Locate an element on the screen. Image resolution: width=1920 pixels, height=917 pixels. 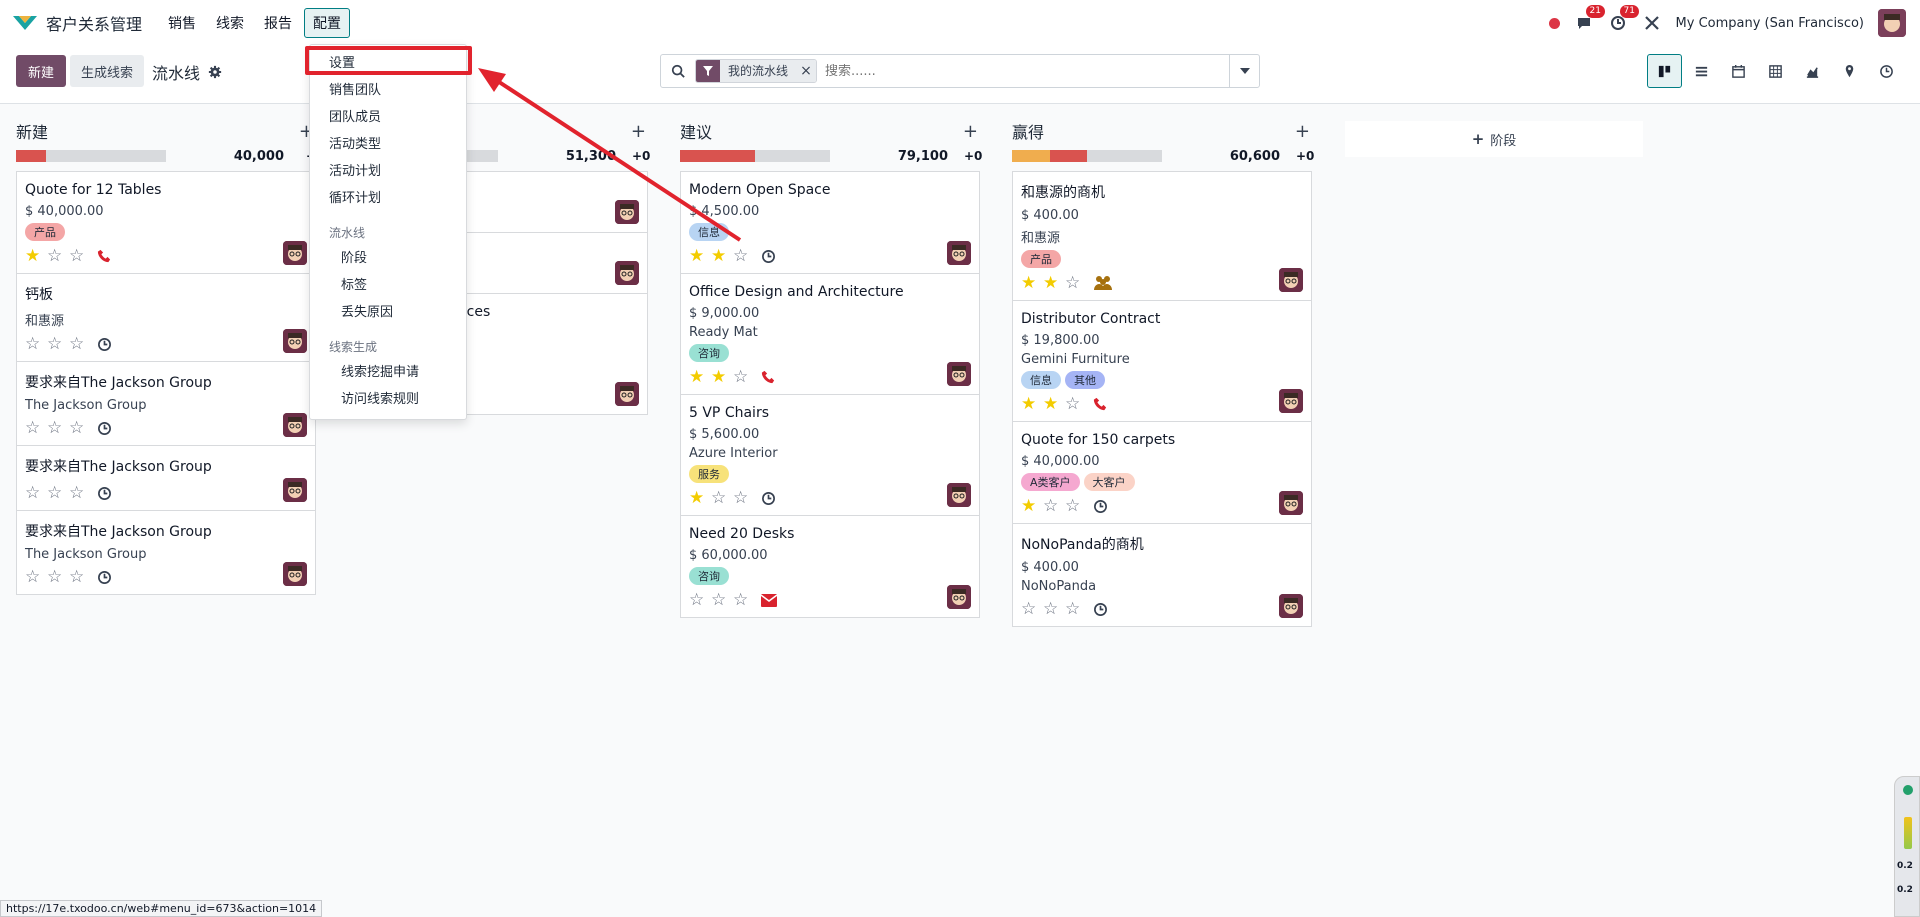
map-view-button is located at coordinates (1849, 71).